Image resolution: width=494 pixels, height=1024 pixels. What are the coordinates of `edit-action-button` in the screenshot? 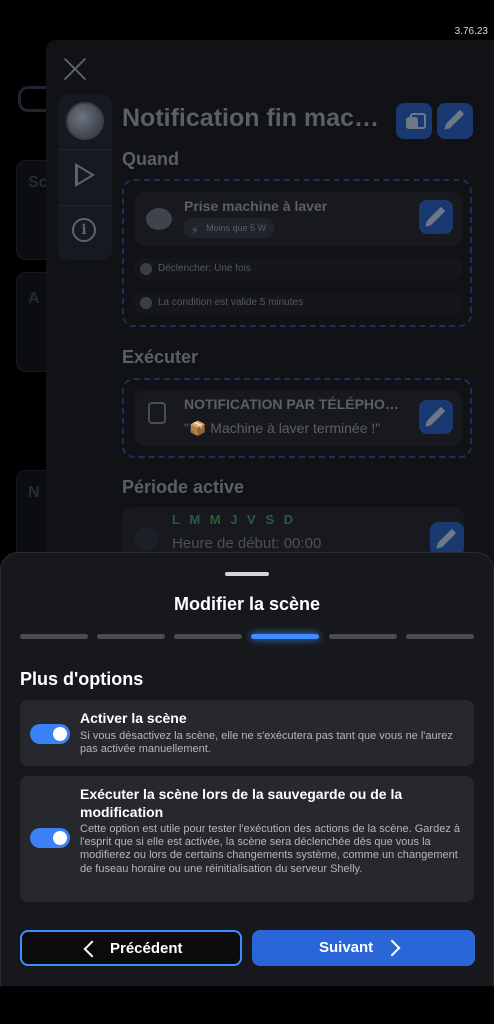 It's located at (436, 417).